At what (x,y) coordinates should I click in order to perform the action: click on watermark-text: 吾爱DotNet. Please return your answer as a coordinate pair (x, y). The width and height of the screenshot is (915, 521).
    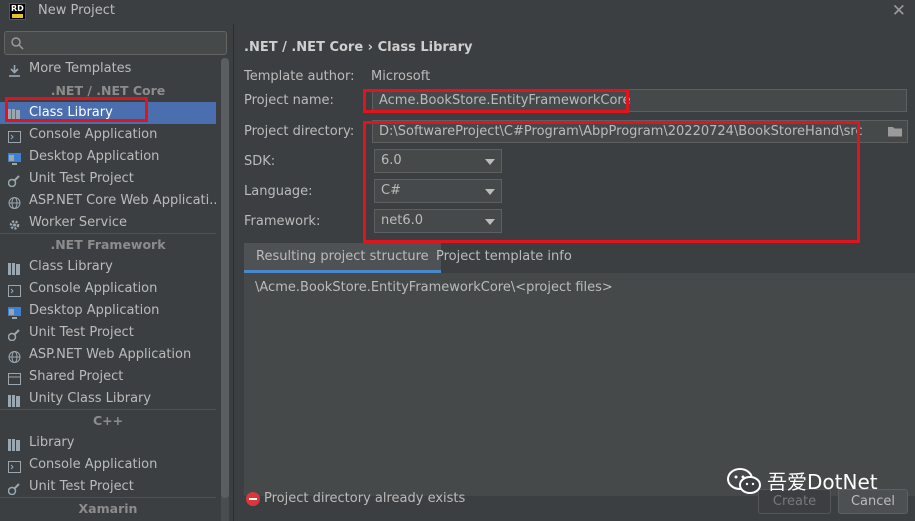
    Looking at the image, I should click on (822, 482).